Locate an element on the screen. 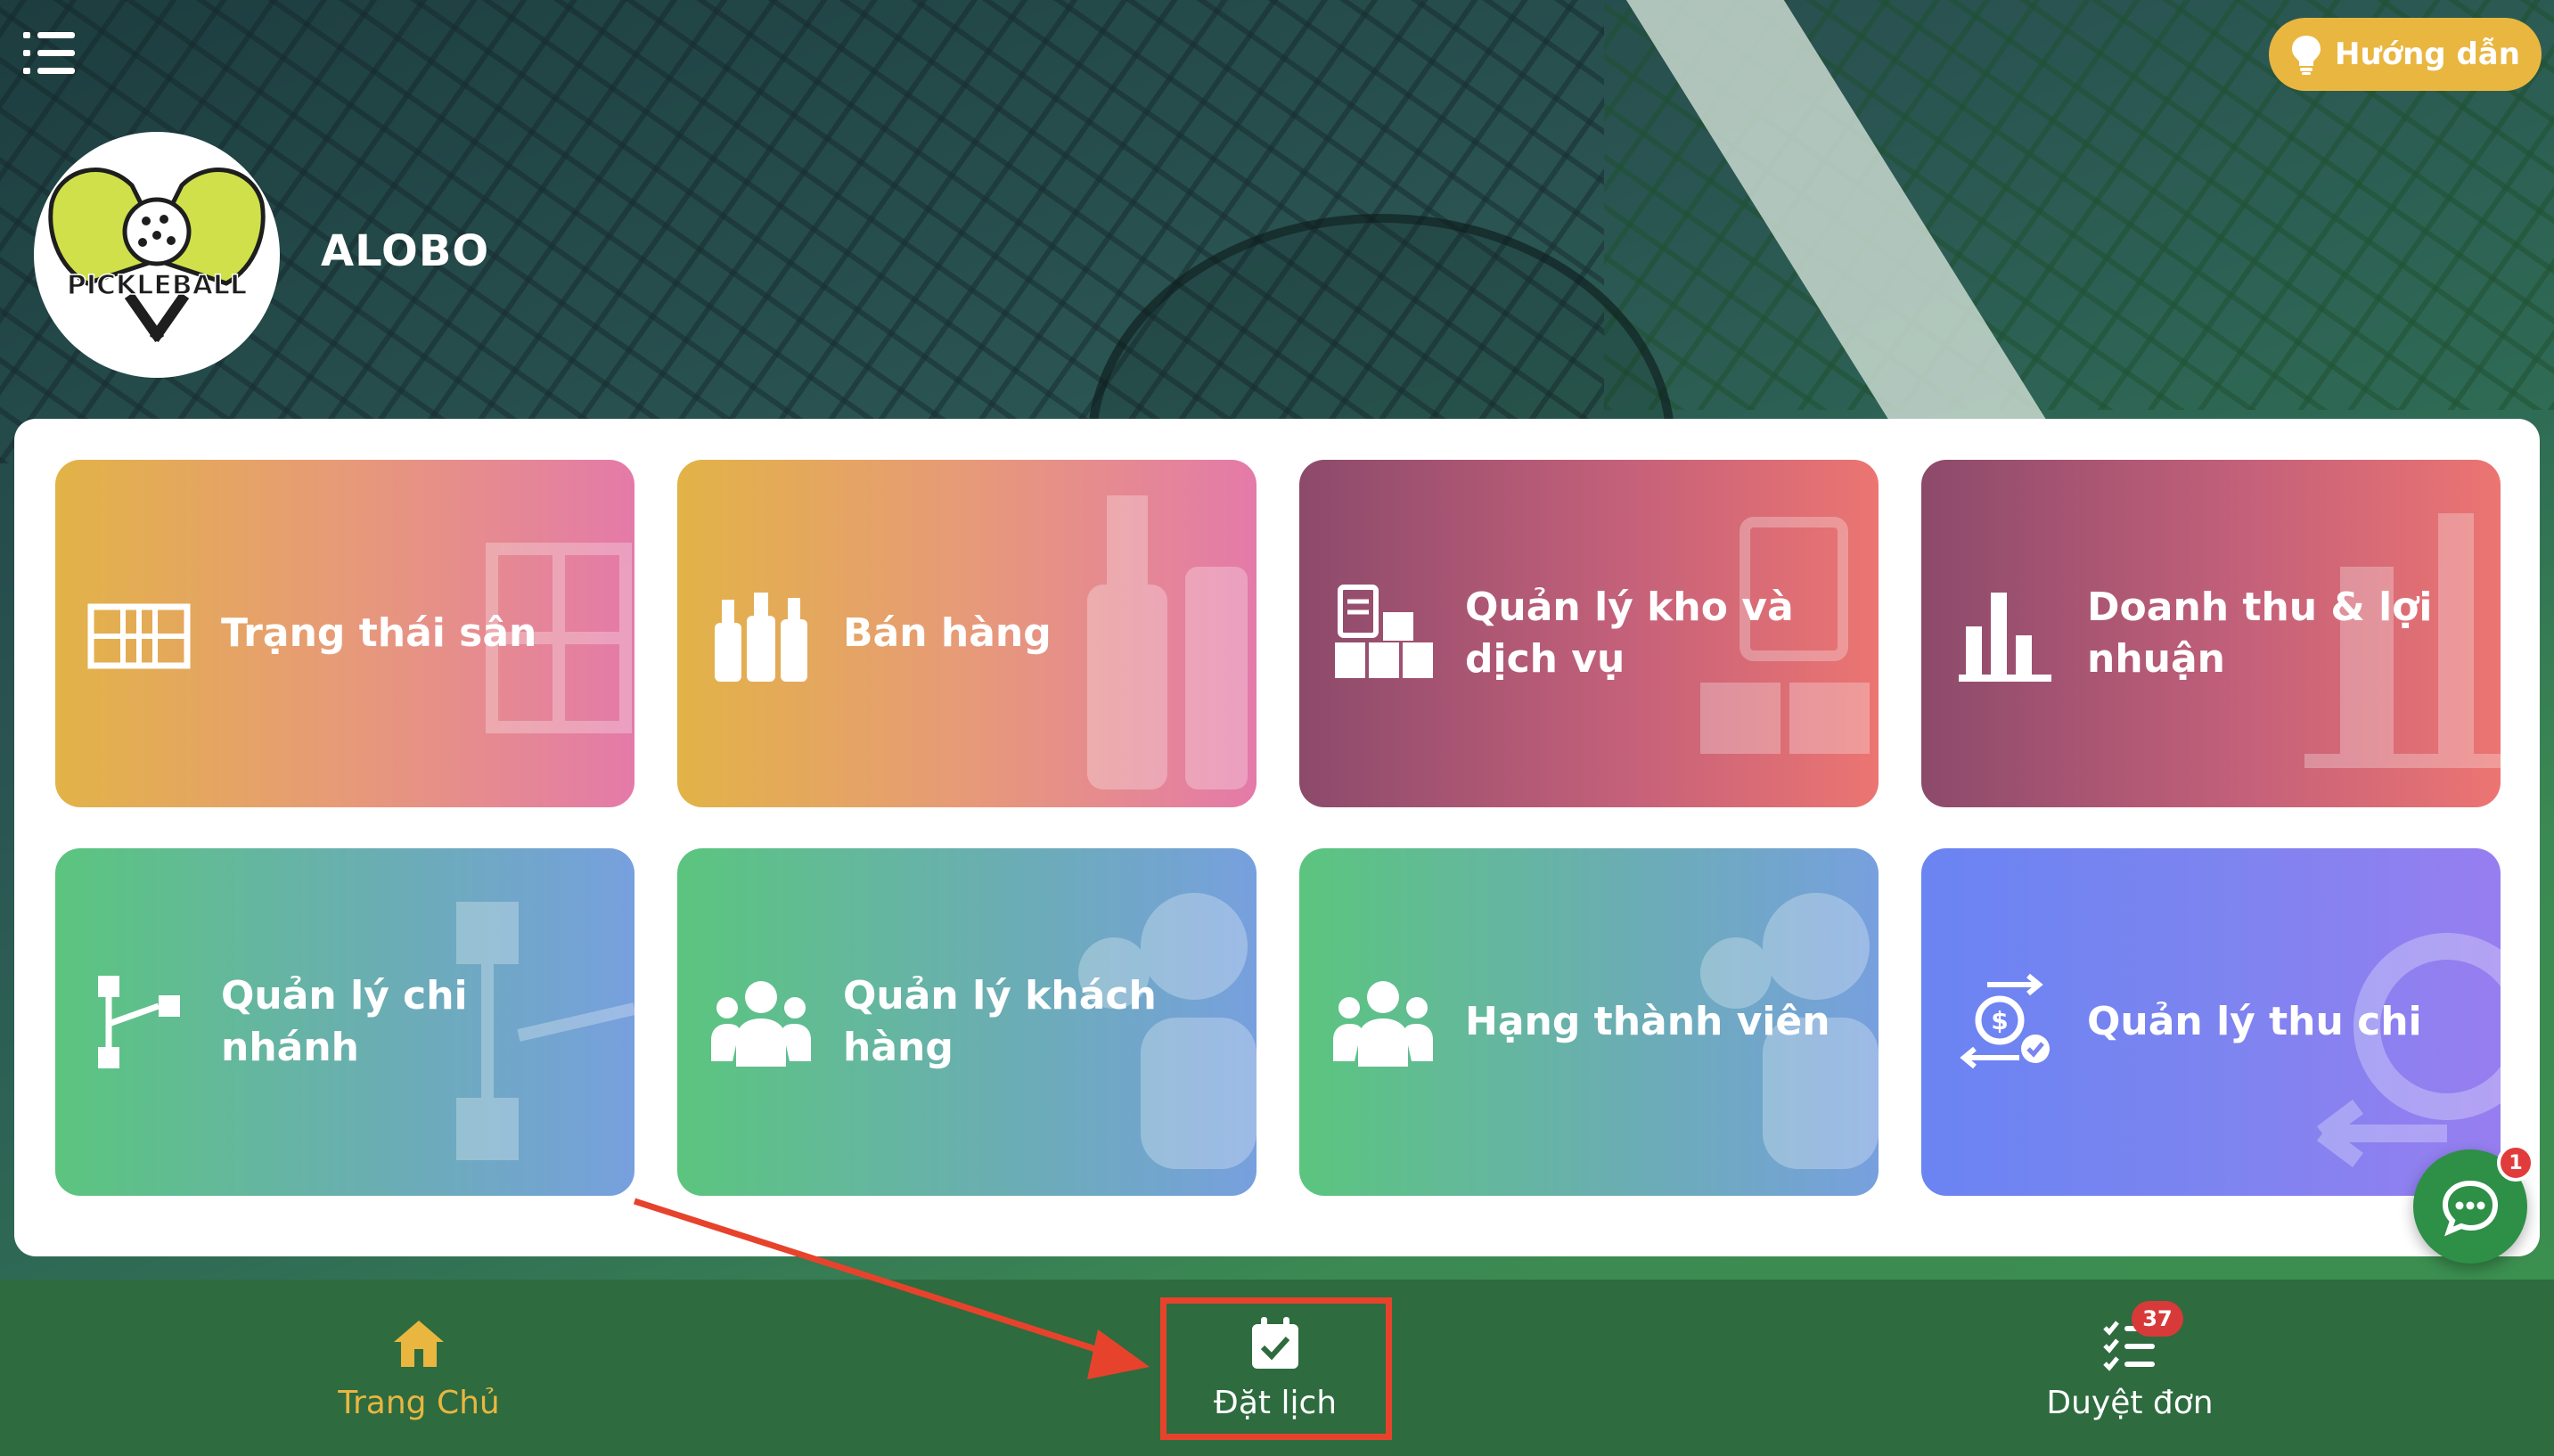 The width and height of the screenshot is (2554, 1456). card-label: Quản lý thu chi is located at coordinates (2254, 1021).